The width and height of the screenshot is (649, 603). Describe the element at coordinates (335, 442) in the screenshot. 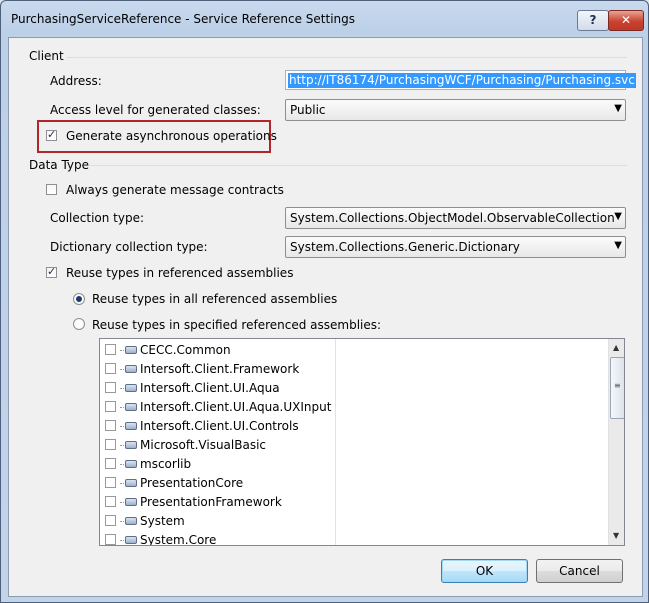

I see `list-column-divider` at that location.